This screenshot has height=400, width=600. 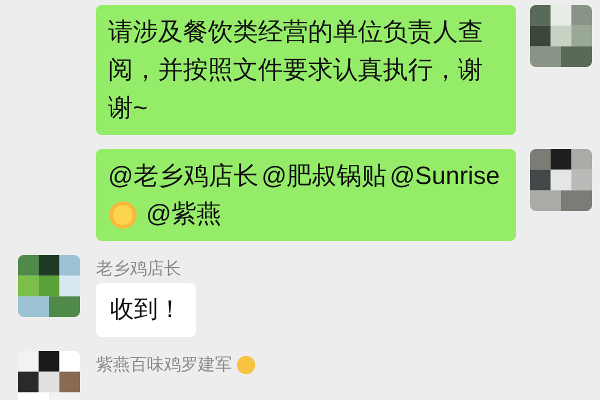 I want to click on message-bubble: 收到！, so click(x=146, y=310).